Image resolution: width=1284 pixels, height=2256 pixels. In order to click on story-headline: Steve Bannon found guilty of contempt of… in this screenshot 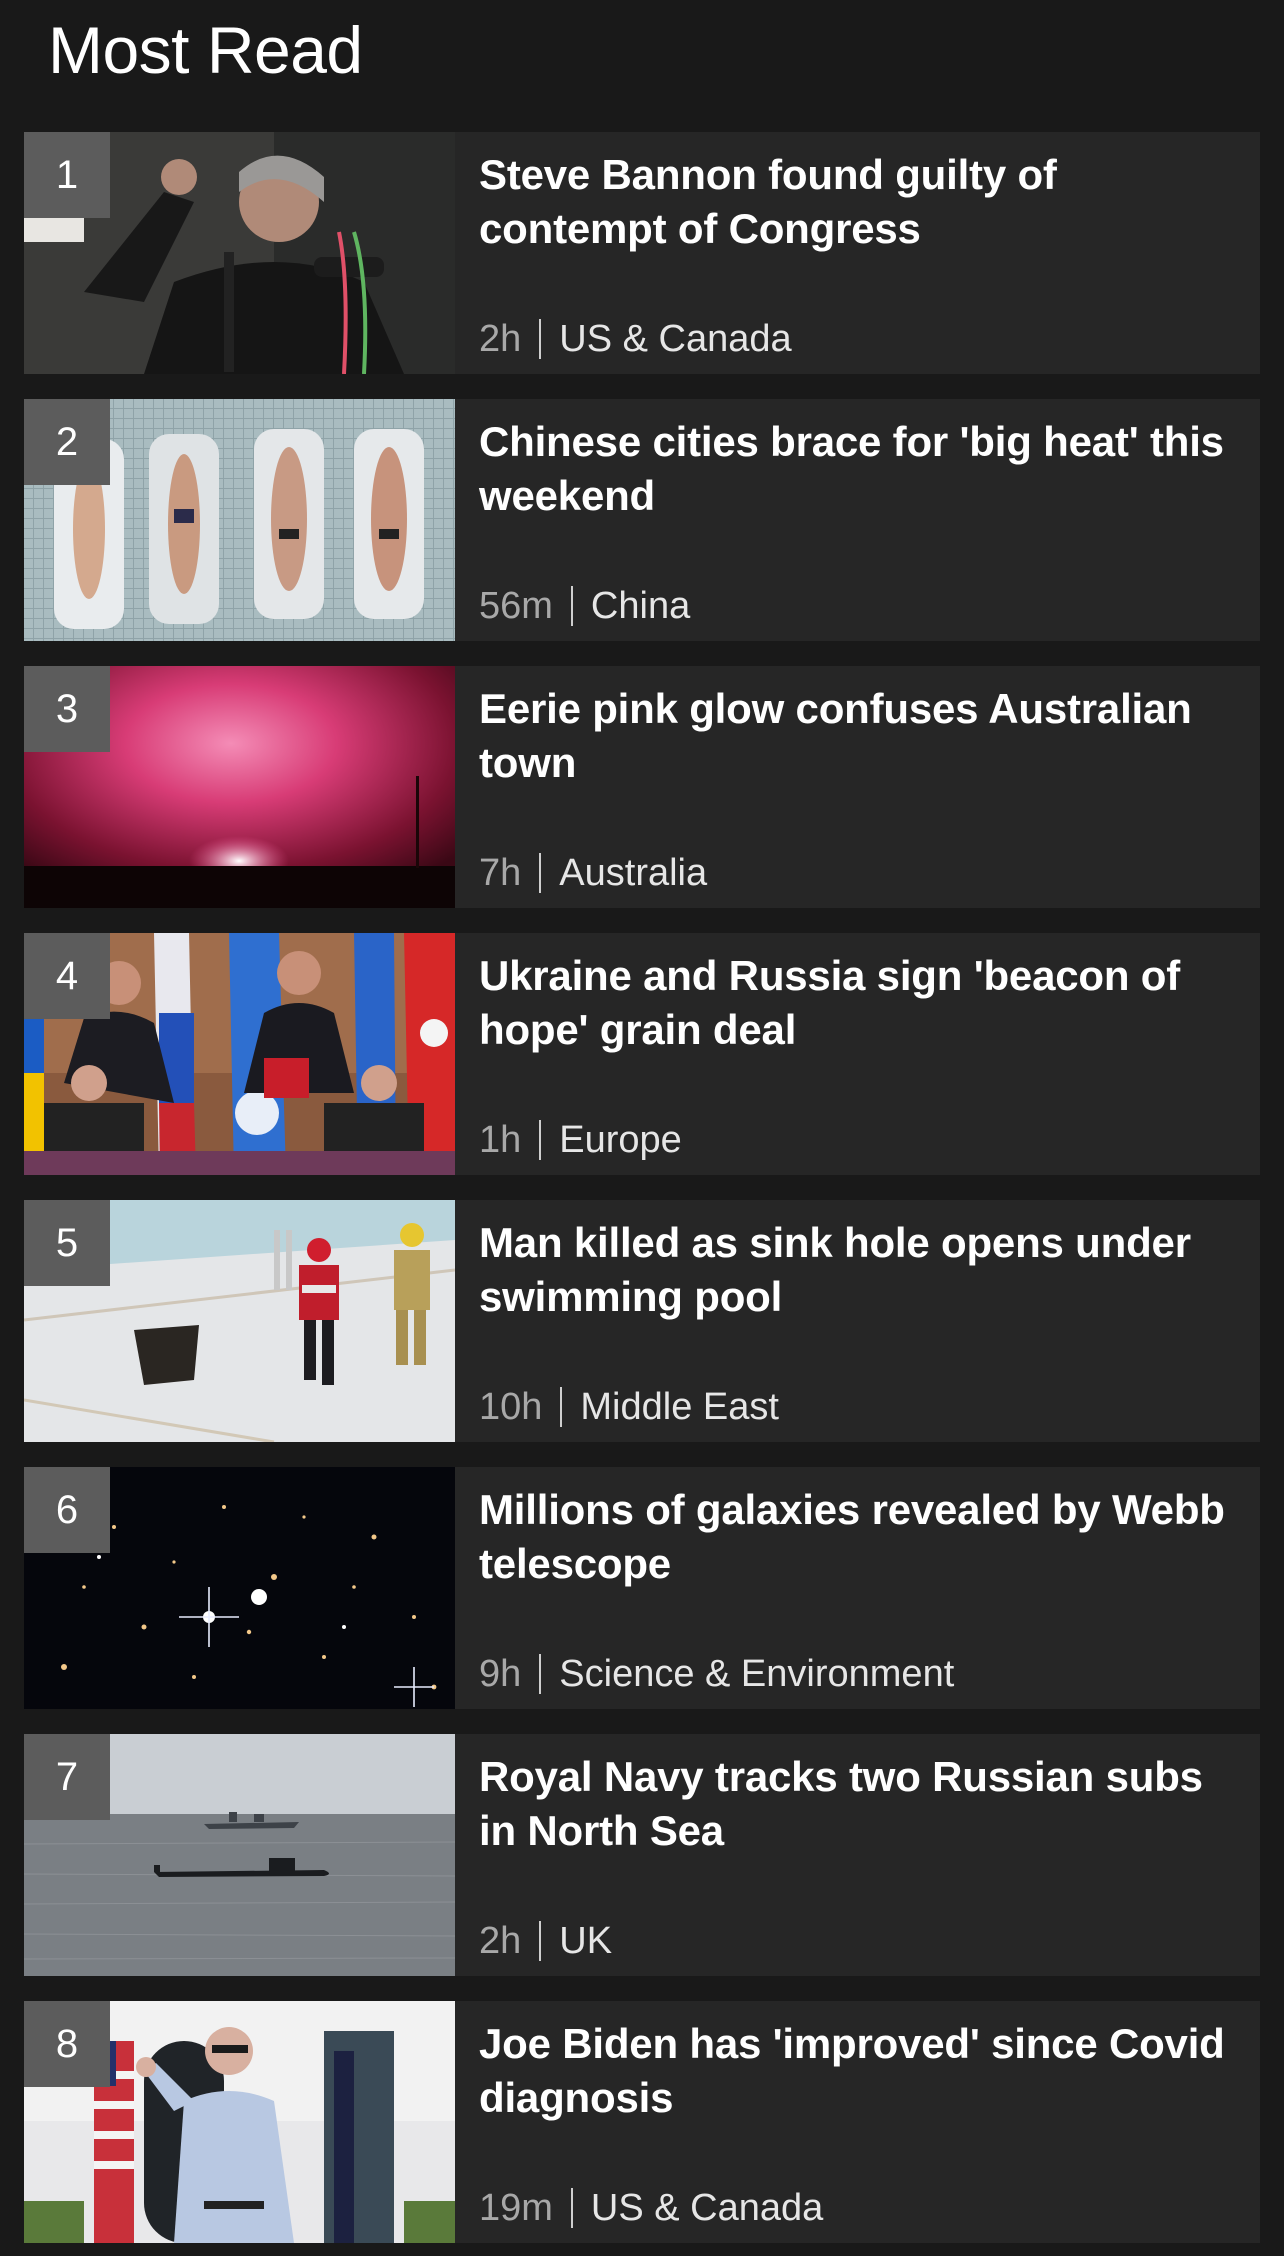, I will do `click(857, 202)`.